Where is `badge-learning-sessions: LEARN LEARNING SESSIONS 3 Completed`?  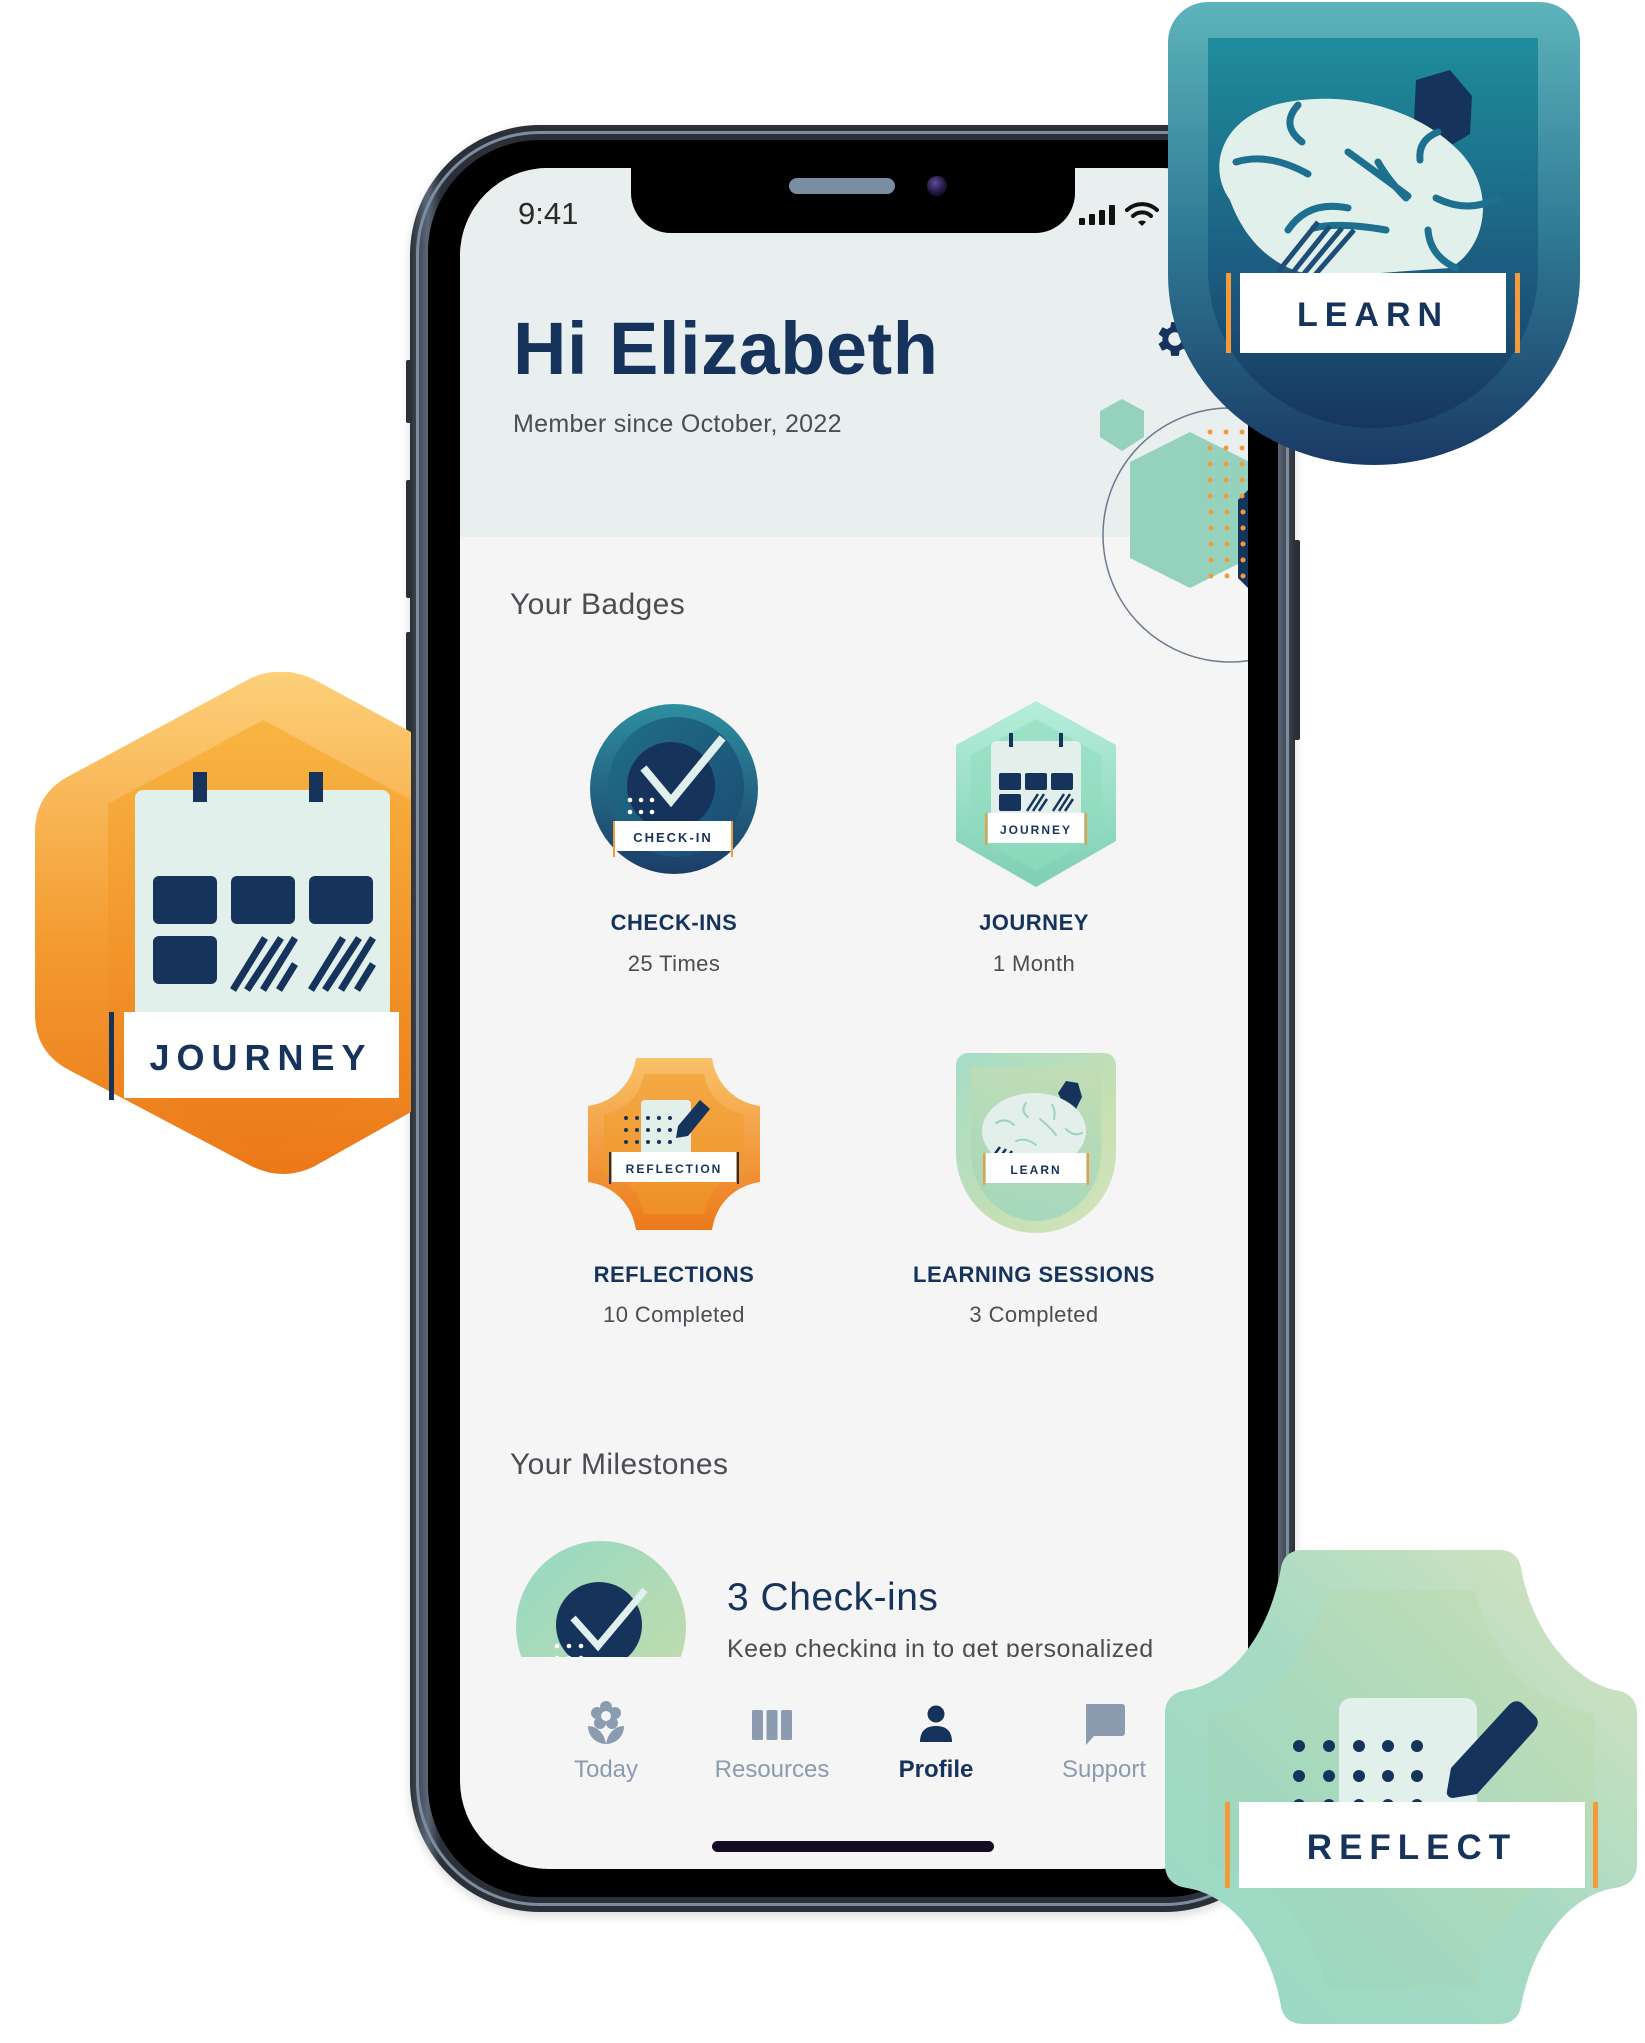 badge-learning-sessions: LEARN LEARNING SESSIONS 3 Completed is located at coordinates (1034, 1190).